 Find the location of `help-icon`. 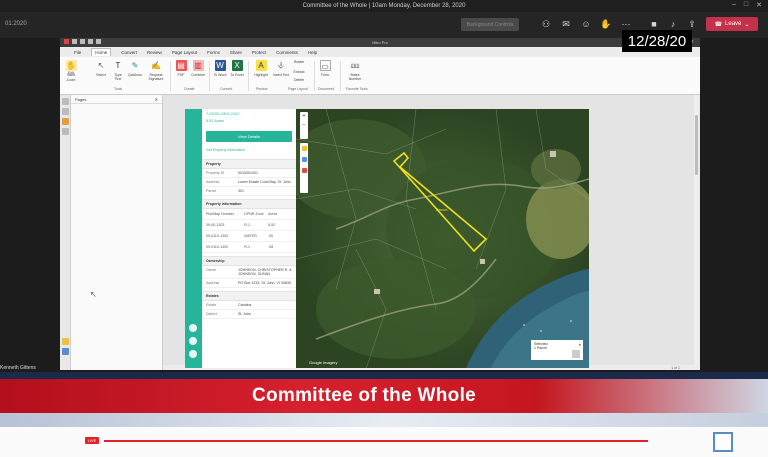

help-icon is located at coordinates (65, 351).